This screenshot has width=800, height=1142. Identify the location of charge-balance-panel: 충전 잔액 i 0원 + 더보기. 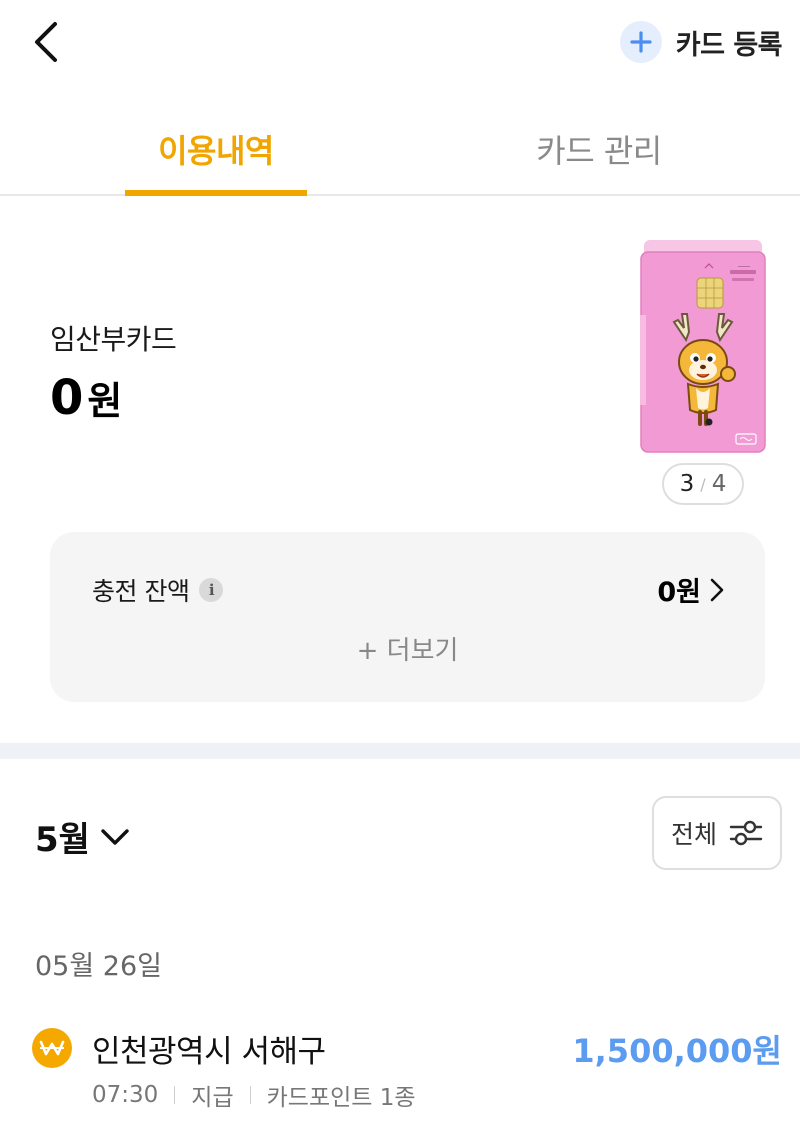
(407, 617).